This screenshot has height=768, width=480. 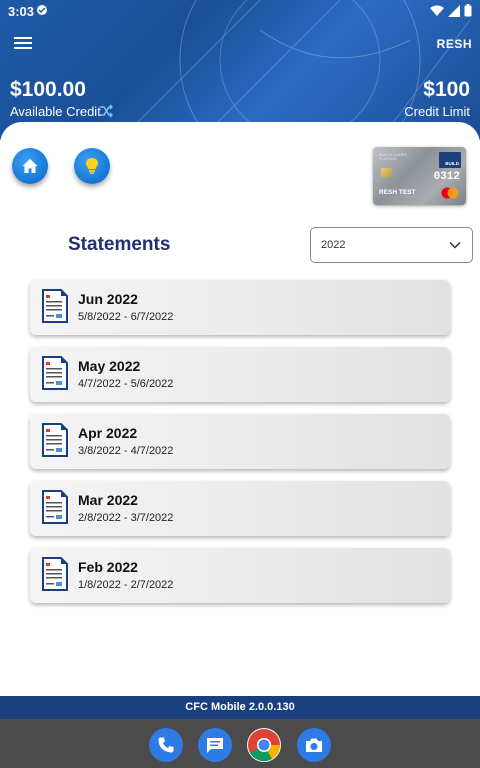 I want to click on status-bar: 3:03, so click(x=240, y=11).